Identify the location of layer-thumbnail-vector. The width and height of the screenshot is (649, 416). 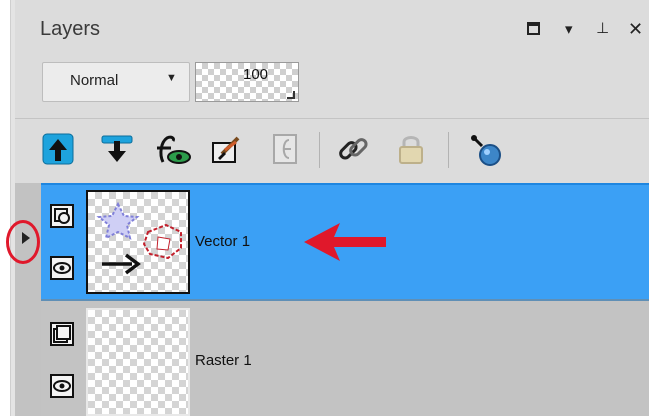
(138, 242).